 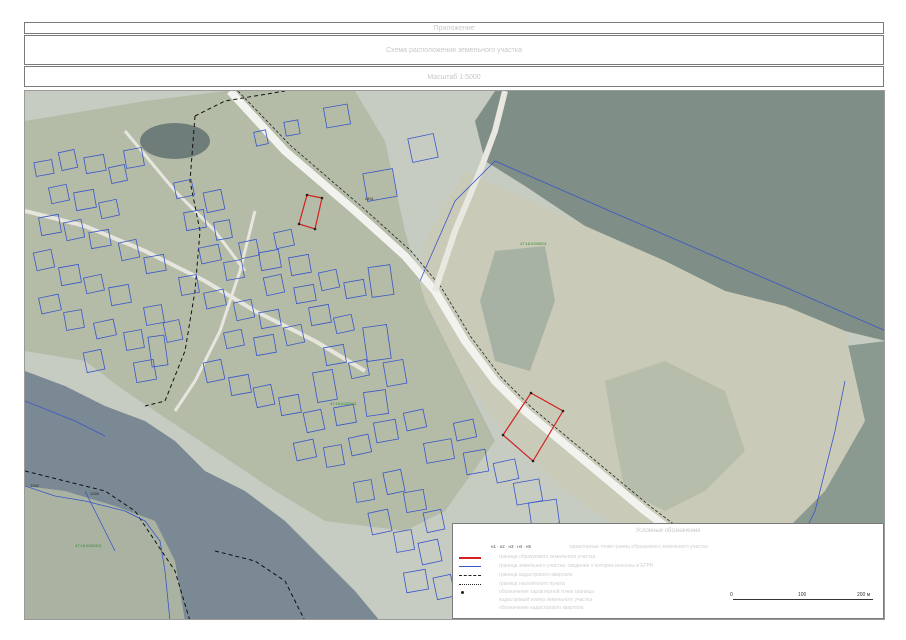 I want to click on legend-row-dashdot-line: граница населённого пункта, so click(x=669, y=585).